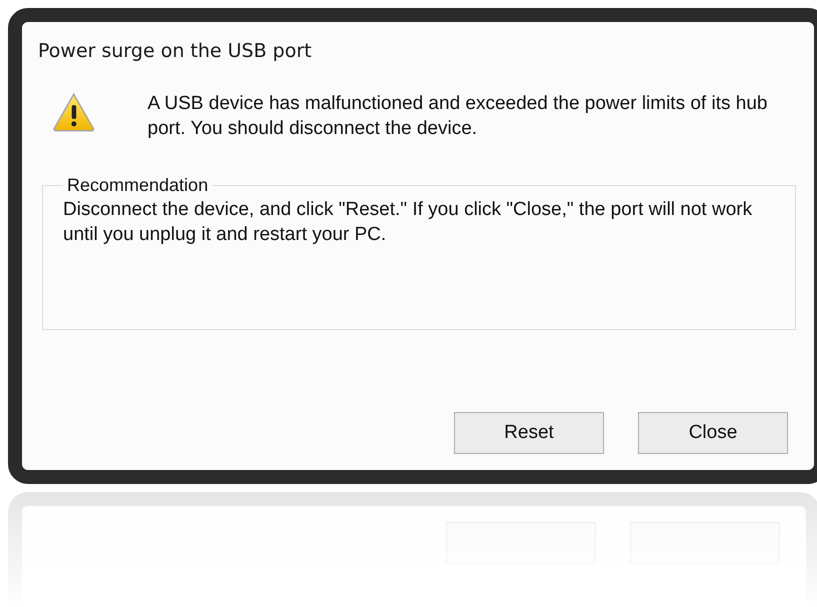  I want to click on message-text: A USB device has malfunctioned and exceeded the power limits of its hub port. You should disconnect the device., so click(458, 116).